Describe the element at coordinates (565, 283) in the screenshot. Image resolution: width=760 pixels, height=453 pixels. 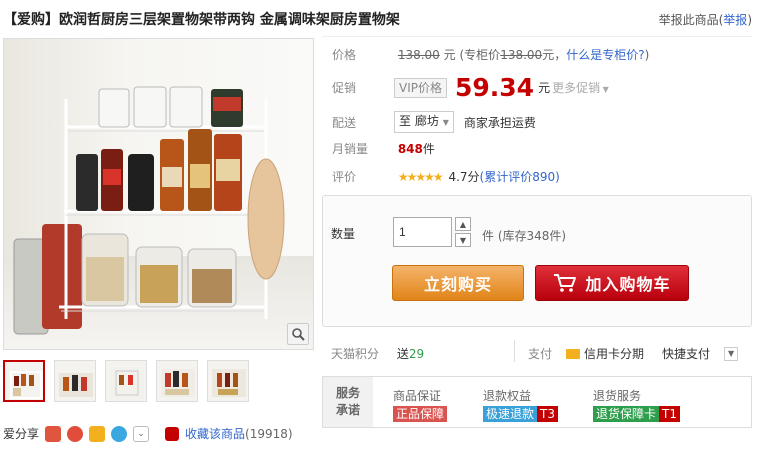
I see `cart-icon` at that location.